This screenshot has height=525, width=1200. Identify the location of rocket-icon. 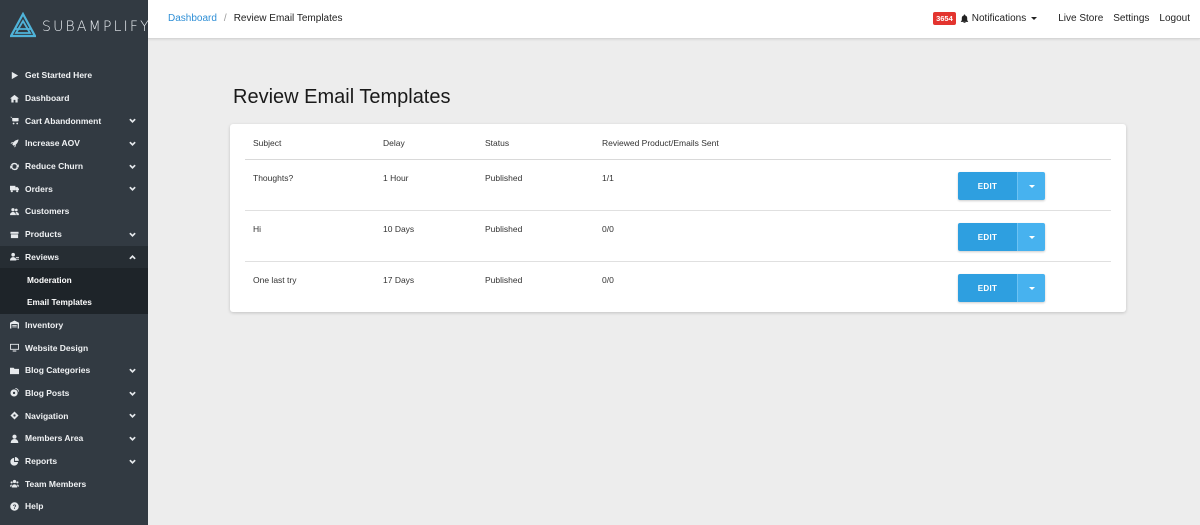
(14, 143).